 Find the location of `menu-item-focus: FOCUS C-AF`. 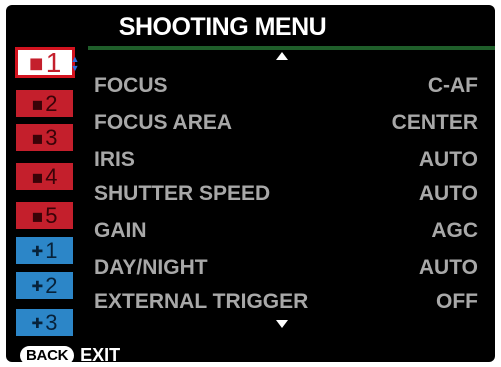

menu-item-focus: FOCUS C-AF is located at coordinates (286, 86).